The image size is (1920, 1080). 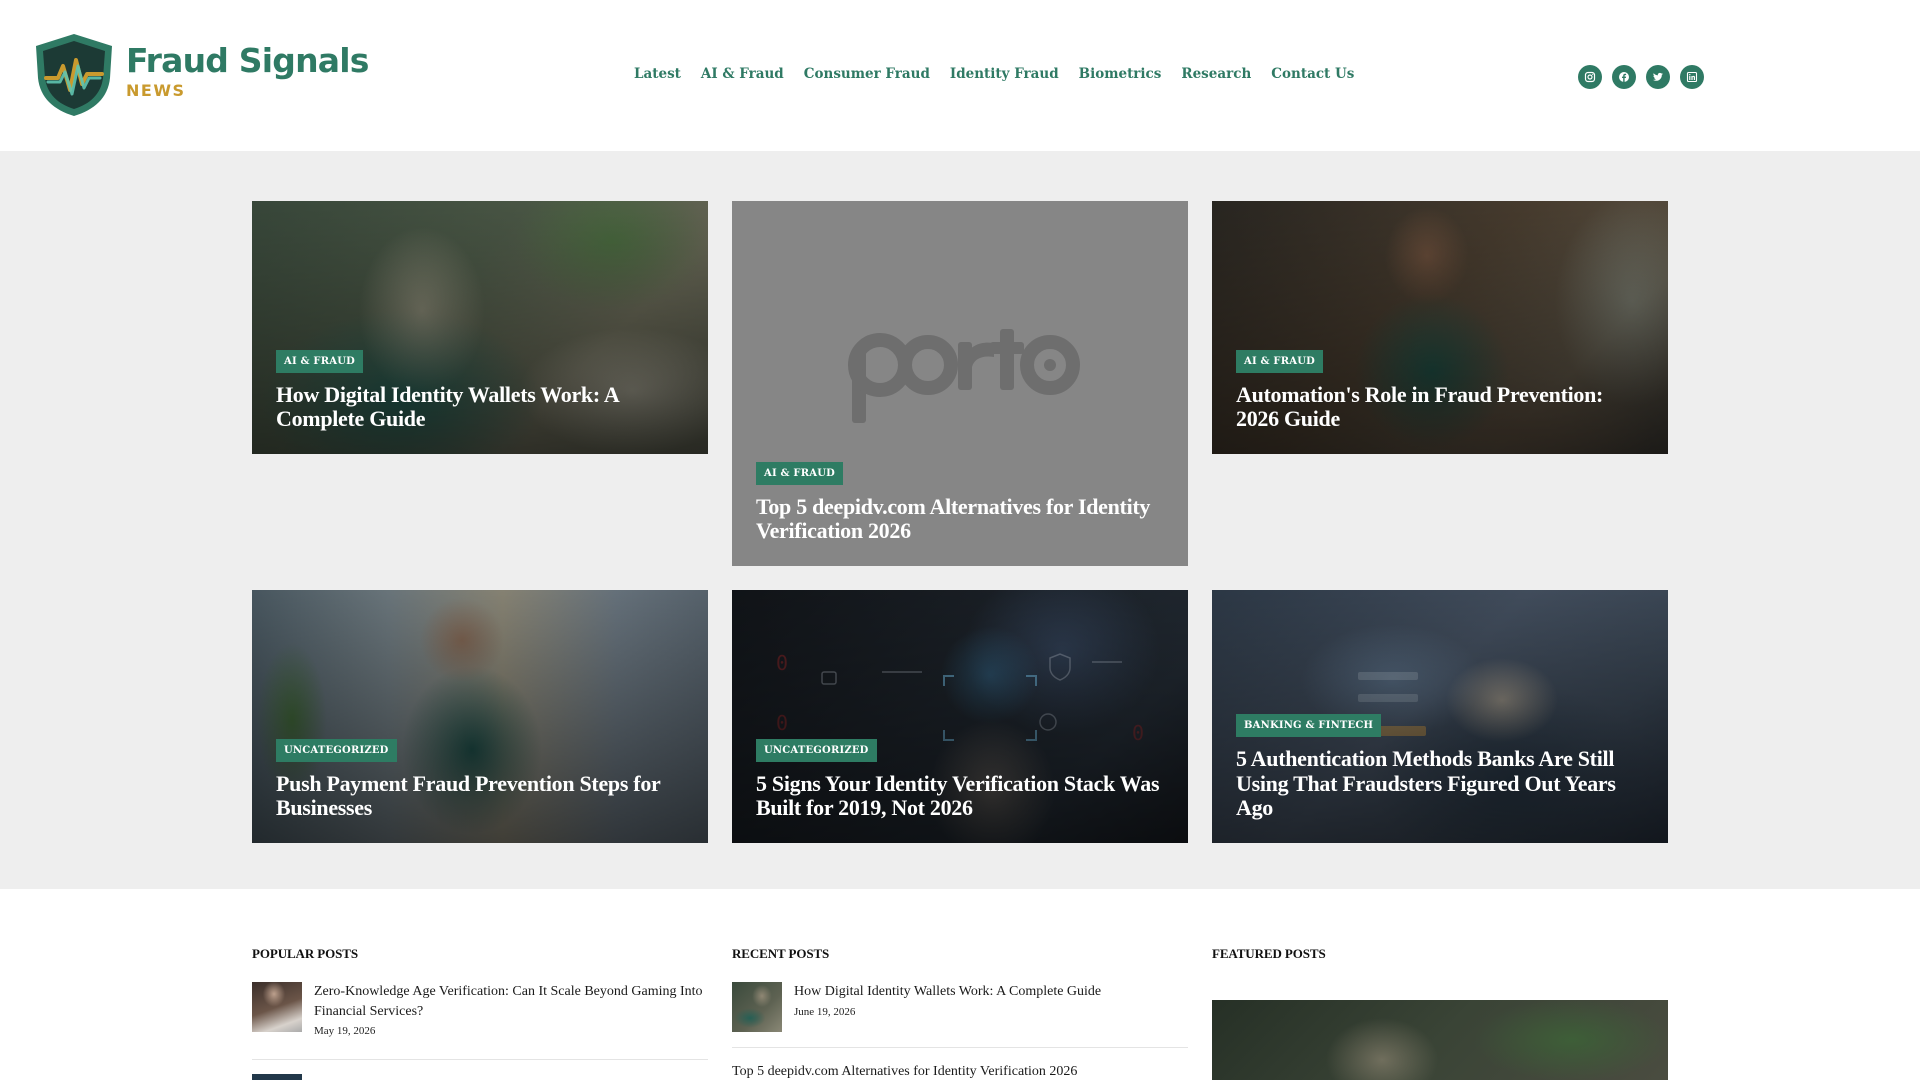 What do you see at coordinates (1269, 953) in the screenshot?
I see `featured-posts-heading: FEATURED POSTS` at bounding box center [1269, 953].